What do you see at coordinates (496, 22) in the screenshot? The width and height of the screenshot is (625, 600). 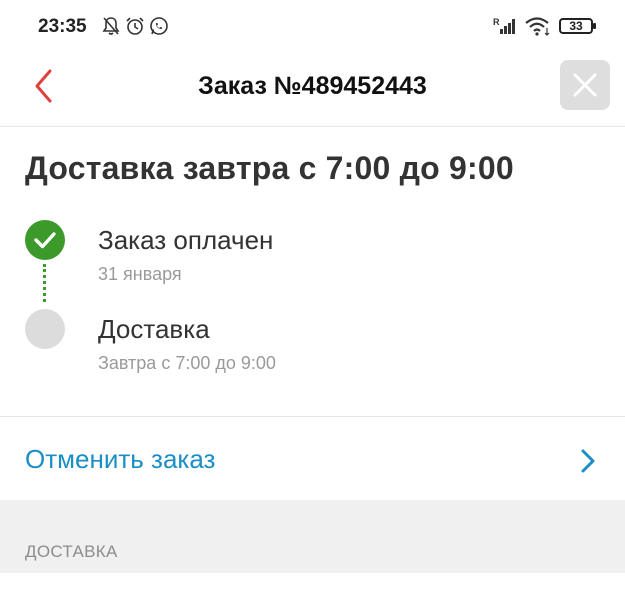 I see `signal-roaming-badge: R` at bounding box center [496, 22].